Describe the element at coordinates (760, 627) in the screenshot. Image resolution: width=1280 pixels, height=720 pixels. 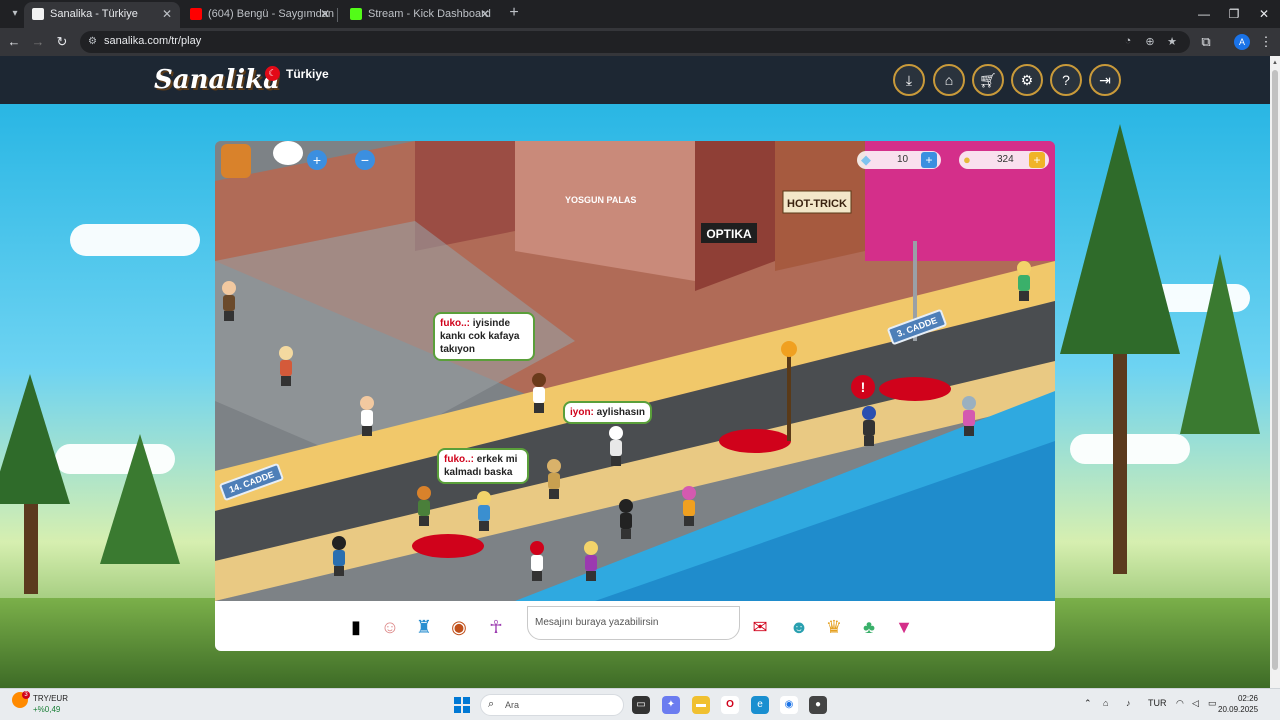
I see `chat-icon: ✉` at that location.